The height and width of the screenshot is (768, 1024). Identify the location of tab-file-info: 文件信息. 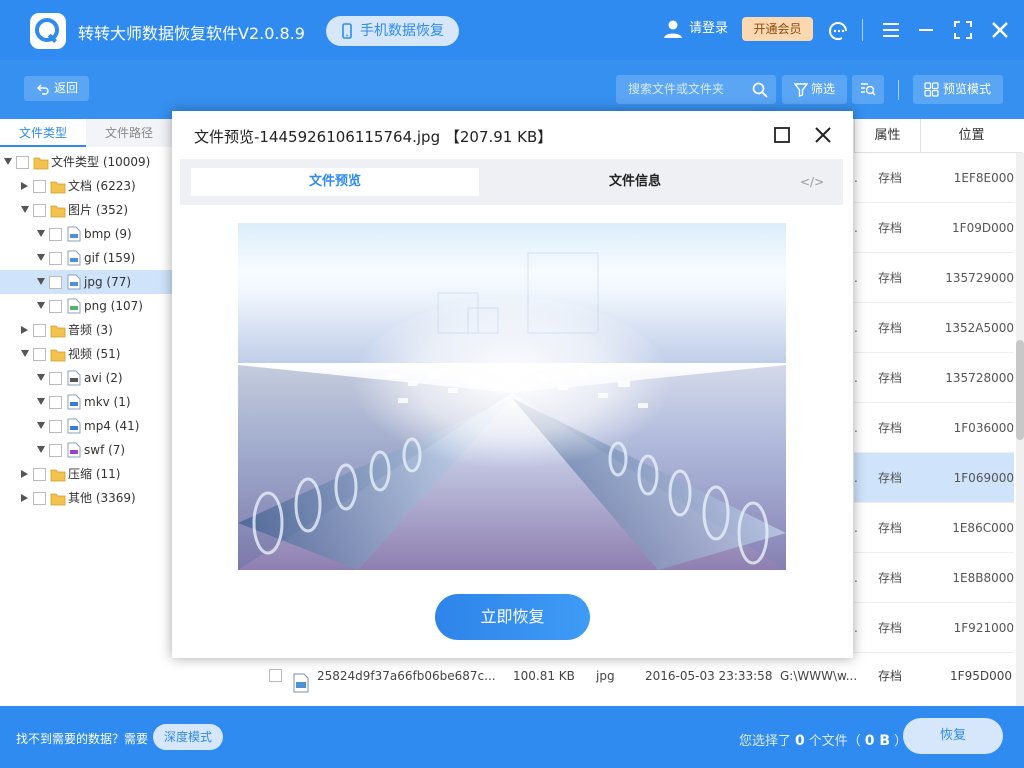
(635, 182).